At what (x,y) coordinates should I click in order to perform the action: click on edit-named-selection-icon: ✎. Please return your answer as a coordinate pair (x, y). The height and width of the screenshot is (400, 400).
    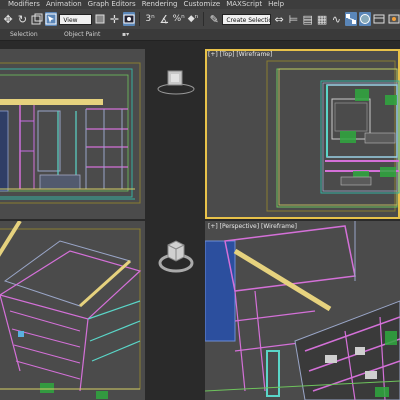
    Looking at the image, I should click on (214, 19).